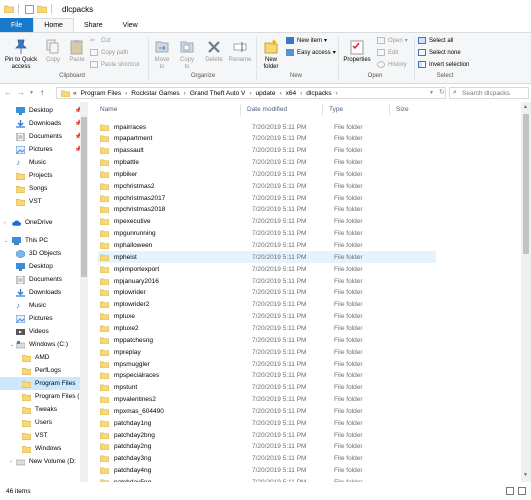 This screenshot has width=531, height=500. Describe the element at coordinates (267, 328) in the screenshot. I see `table-row: mpluxe2 7/20/2019 5:11 PM File folder` at that location.